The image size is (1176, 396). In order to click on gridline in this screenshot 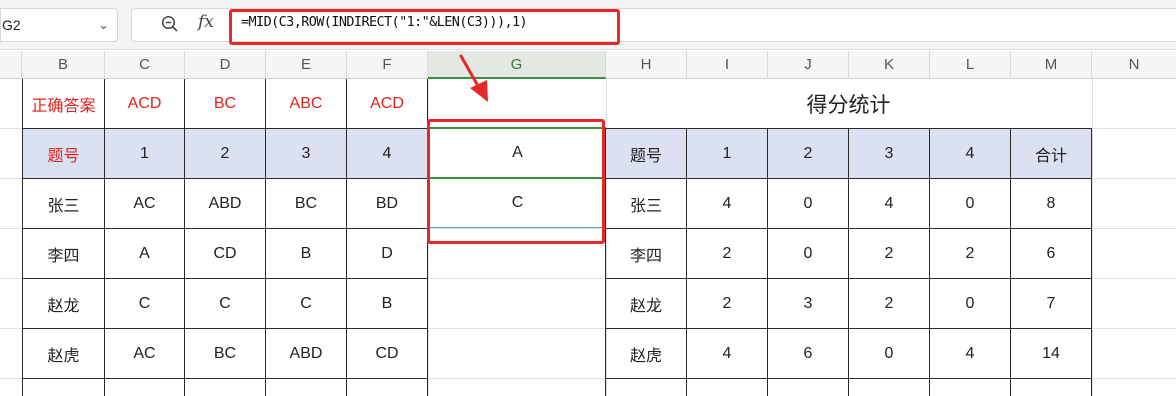, I will do `click(1092, 237)`.